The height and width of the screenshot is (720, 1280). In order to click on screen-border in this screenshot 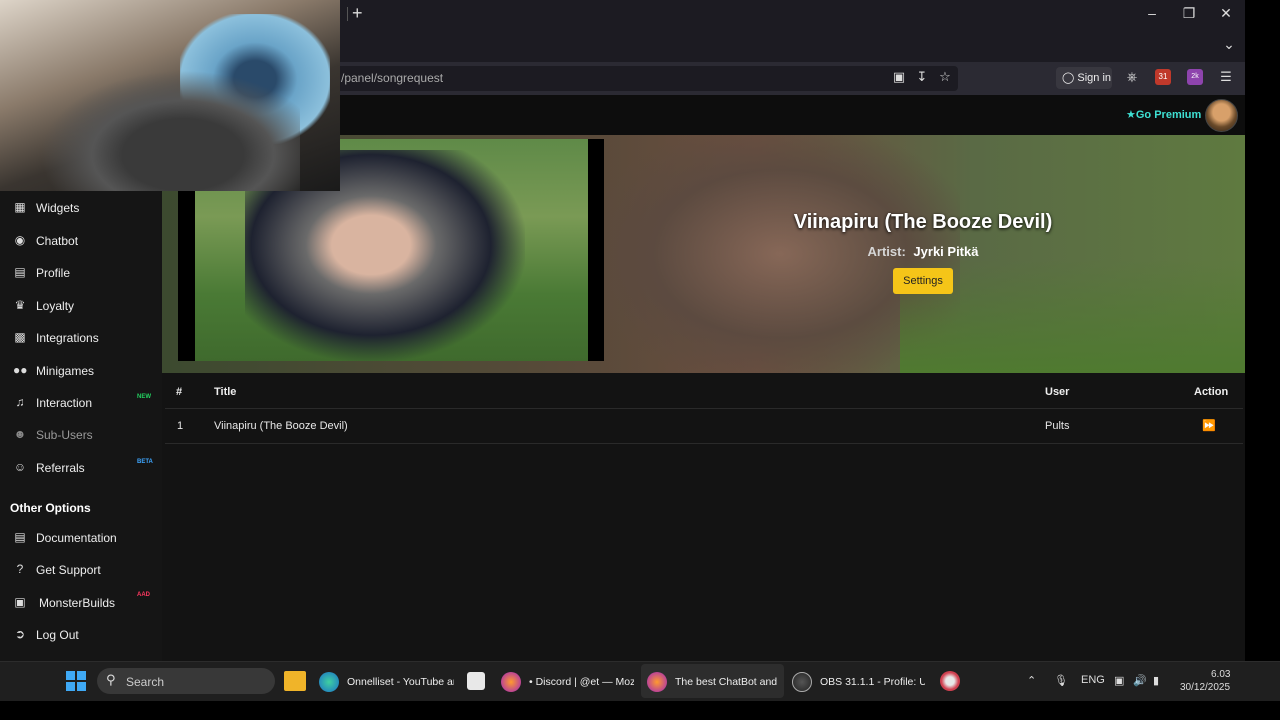, I will do `click(640, 710)`.